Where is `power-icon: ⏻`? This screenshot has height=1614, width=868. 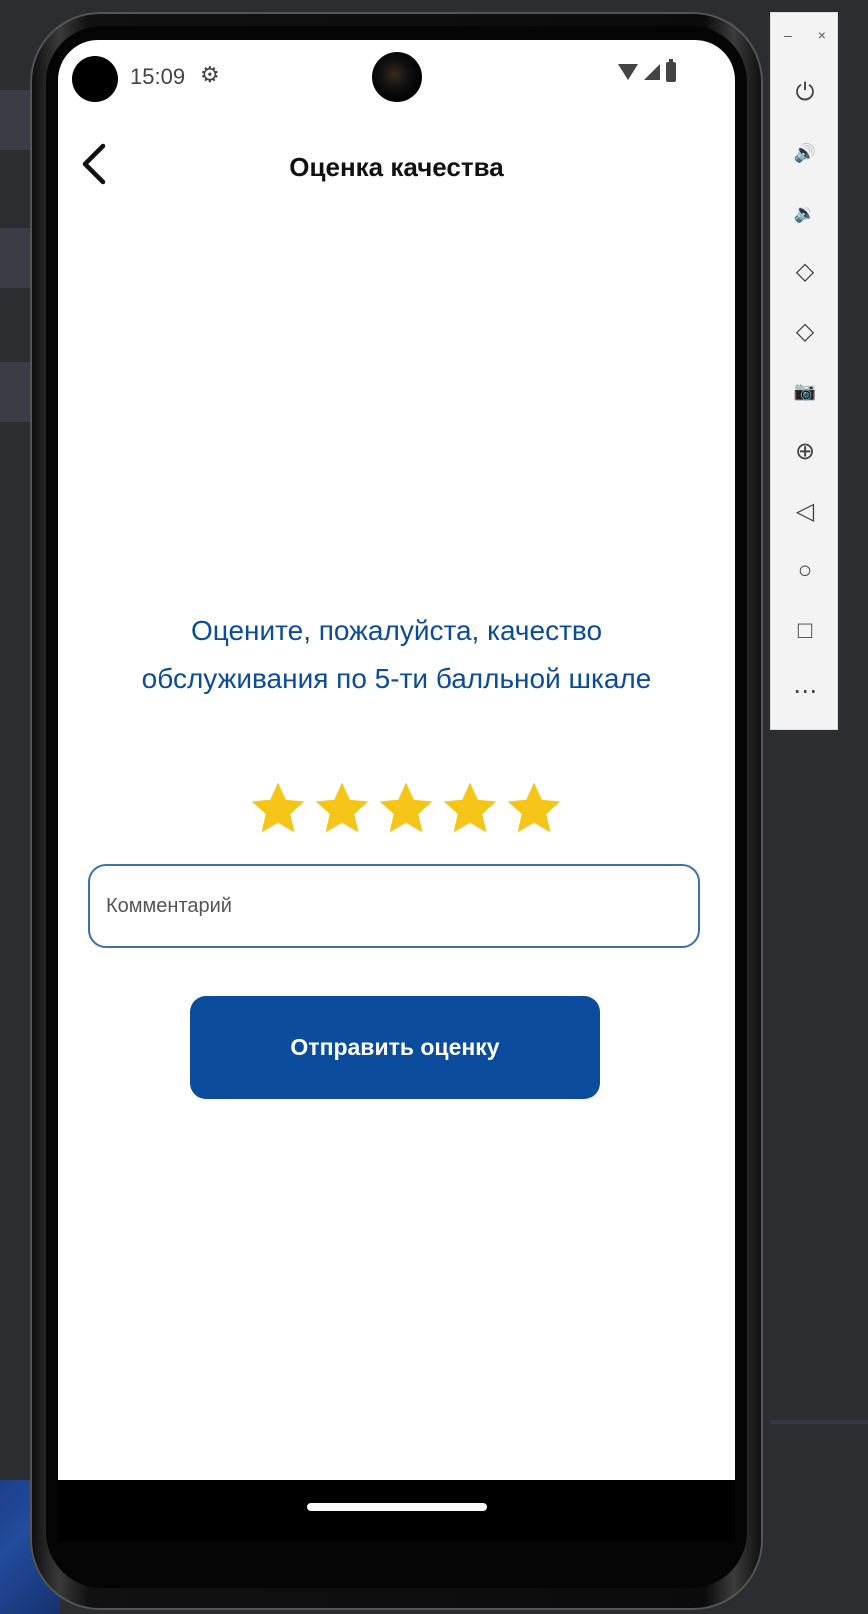
power-icon: ⏻ is located at coordinates (805, 93).